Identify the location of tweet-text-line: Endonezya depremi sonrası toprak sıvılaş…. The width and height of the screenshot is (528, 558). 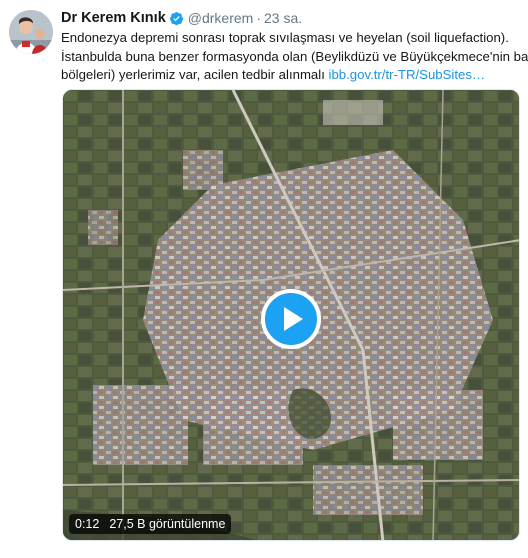
(285, 37).